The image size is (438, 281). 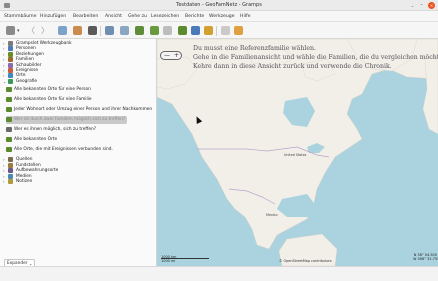 What do you see at coordinates (21, 75) in the screenshot?
I see `tree-label: Orte` at bounding box center [21, 75].